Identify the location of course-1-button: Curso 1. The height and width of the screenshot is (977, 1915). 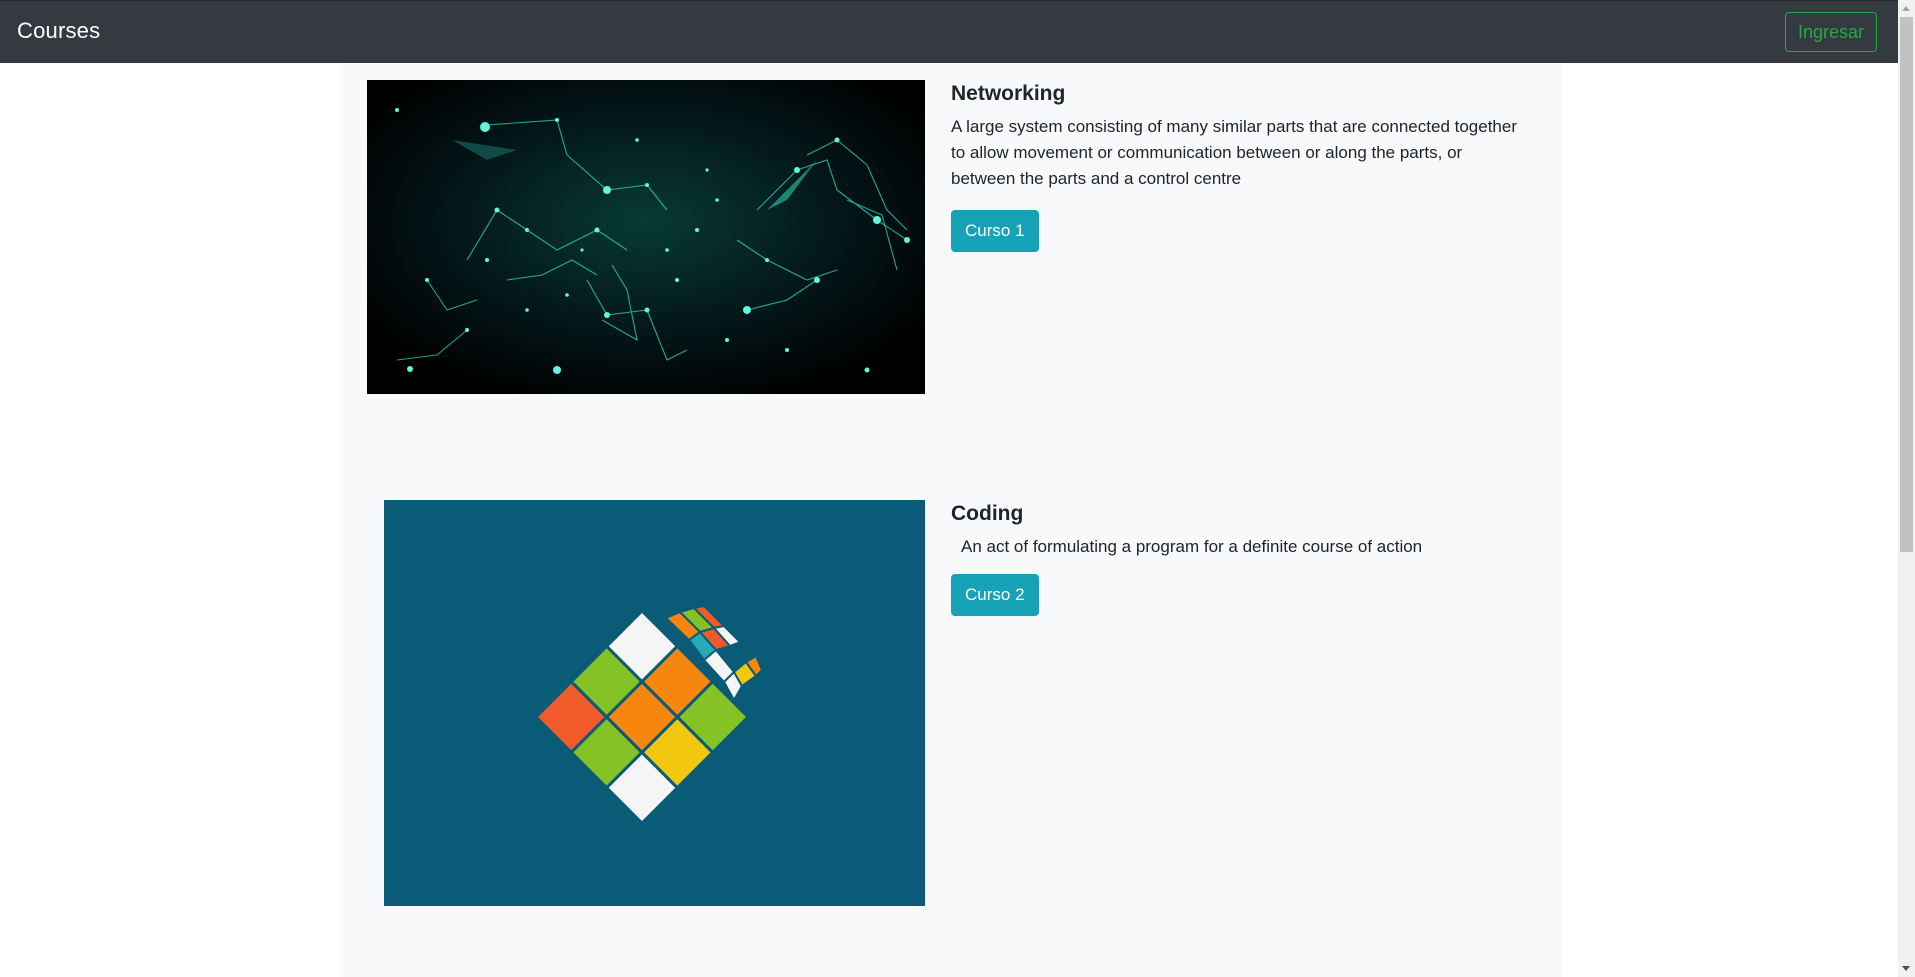
(995, 231).